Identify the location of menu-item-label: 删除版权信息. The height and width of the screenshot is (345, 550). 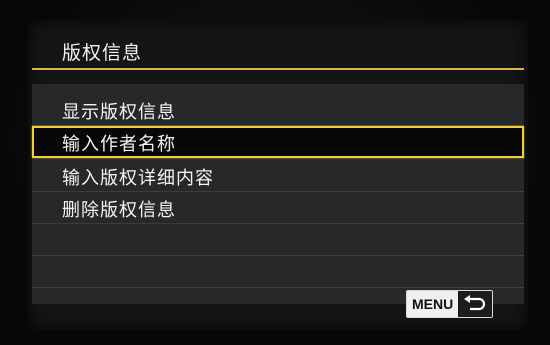
(119, 210).